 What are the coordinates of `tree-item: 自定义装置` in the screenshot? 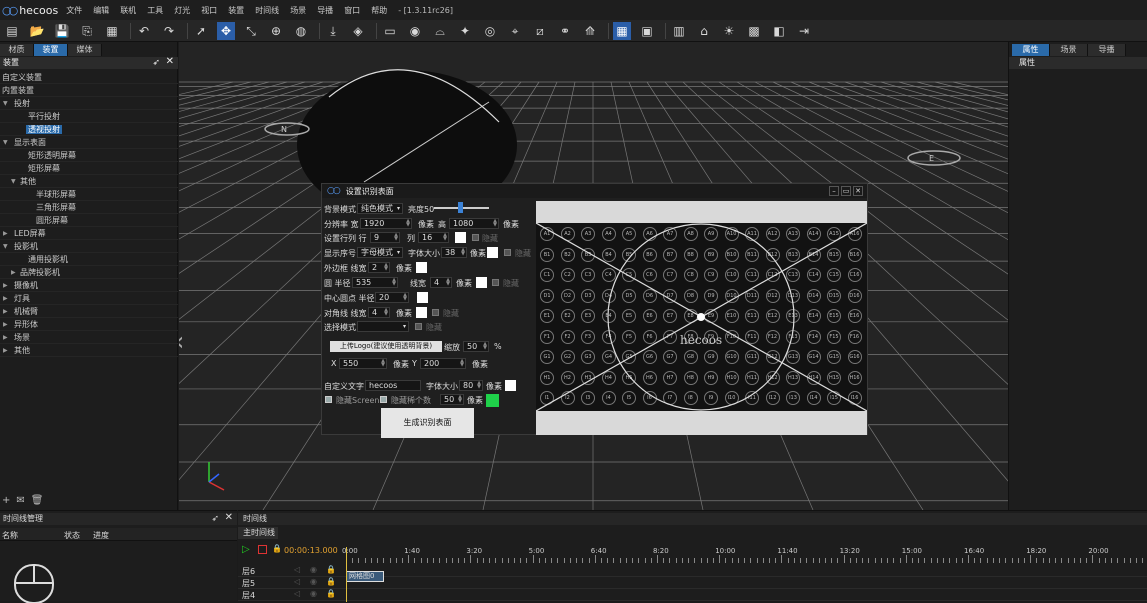 It's located at (89, 77).